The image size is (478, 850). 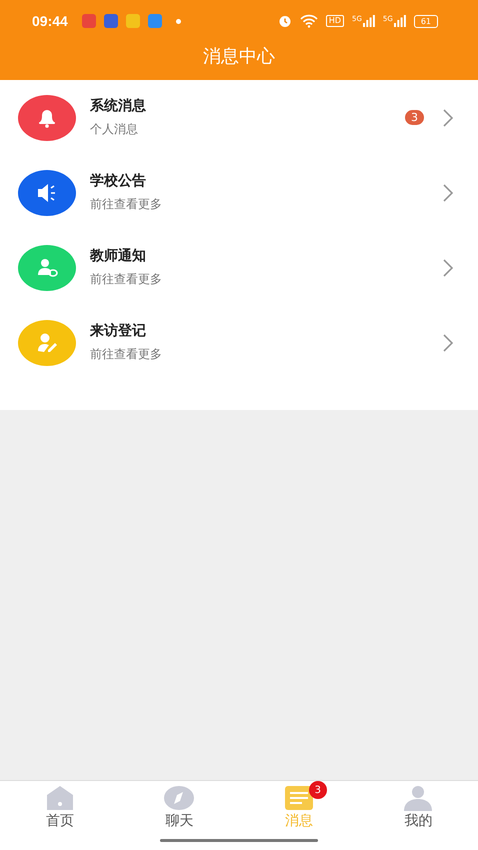 What do you see at coordinates (285, 21) in the screenshot?
I see `alarm-icon` at bounding box center [285, 21].